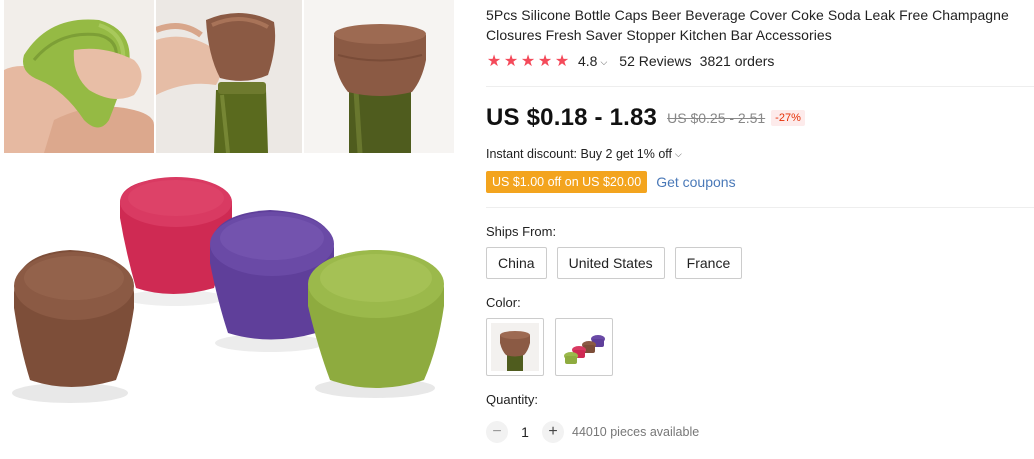 Image resolution: width=1034 pixels, height=459 pixels. What do you see at coordinates (572, 117) in the screenshot?
I see `current-price: US $0.18 - 1.83` at bounding box center [572, 117].